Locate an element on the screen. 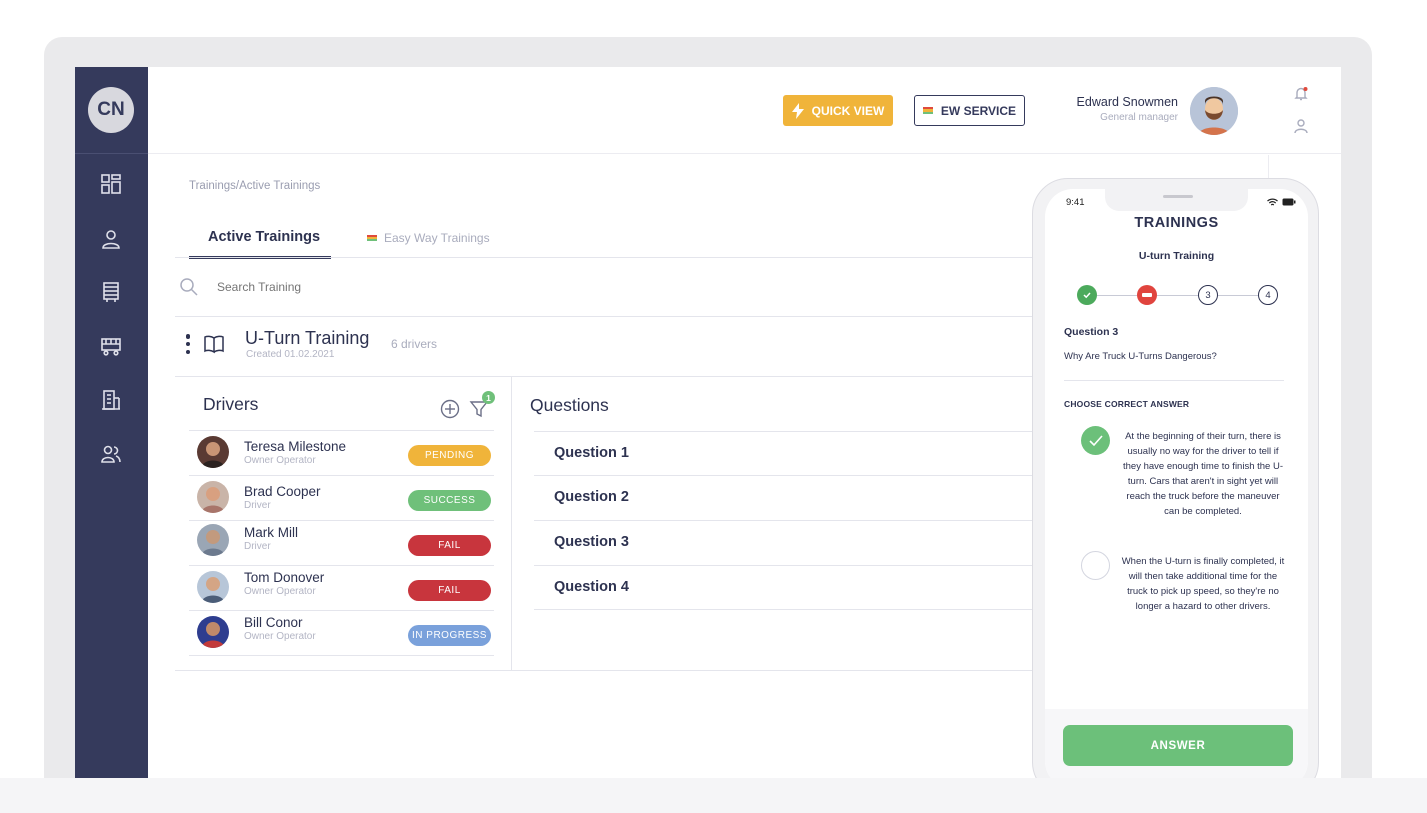 Image resolution: width=1427 pixels, height=813 pixels. phone-question-label: Question 3 is located at coordinates (1091, 332).